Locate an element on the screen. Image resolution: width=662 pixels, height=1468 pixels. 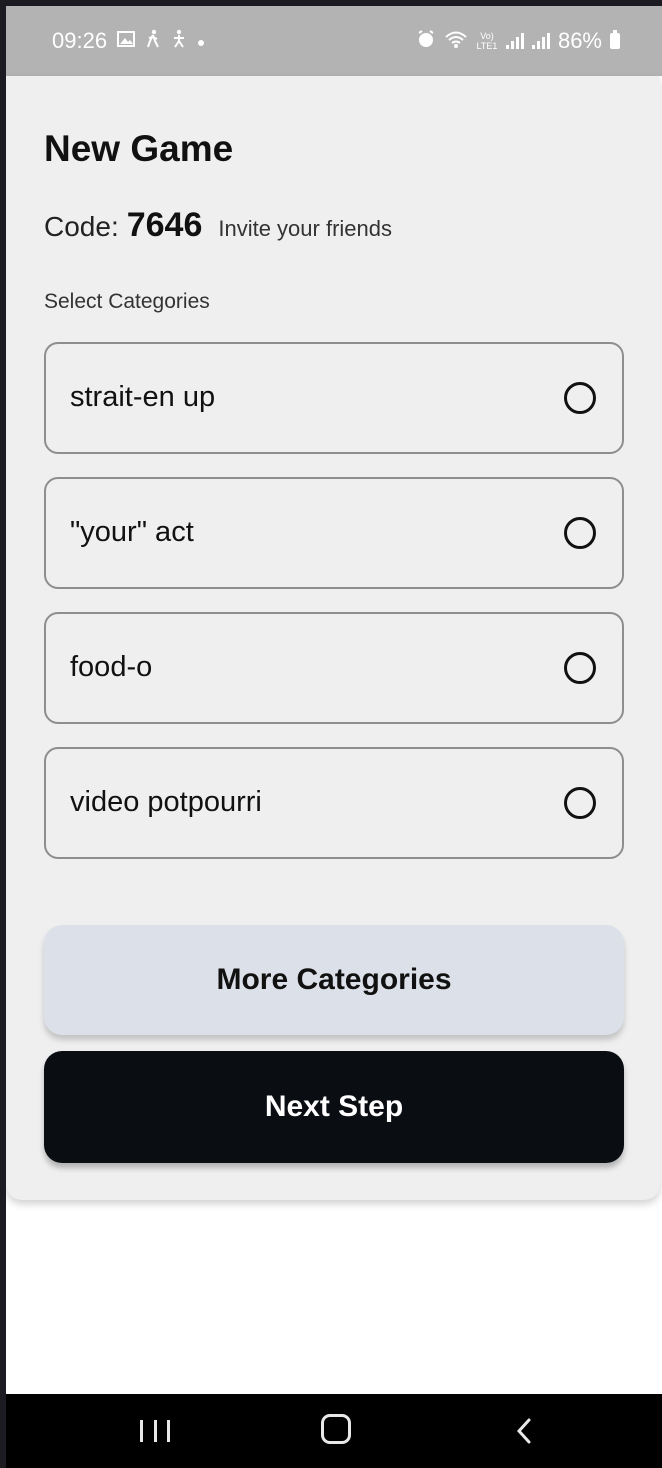
page-title: New Game is located at coordinates (139, 148).